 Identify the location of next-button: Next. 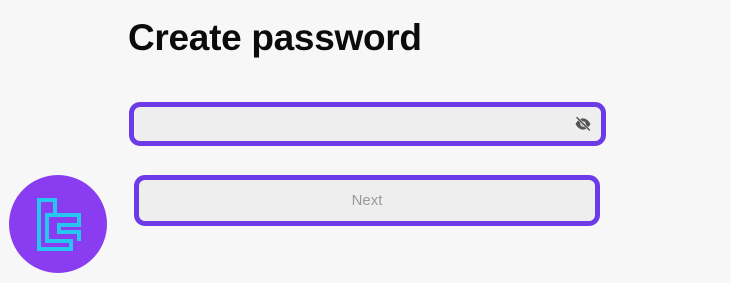
(367, 200).